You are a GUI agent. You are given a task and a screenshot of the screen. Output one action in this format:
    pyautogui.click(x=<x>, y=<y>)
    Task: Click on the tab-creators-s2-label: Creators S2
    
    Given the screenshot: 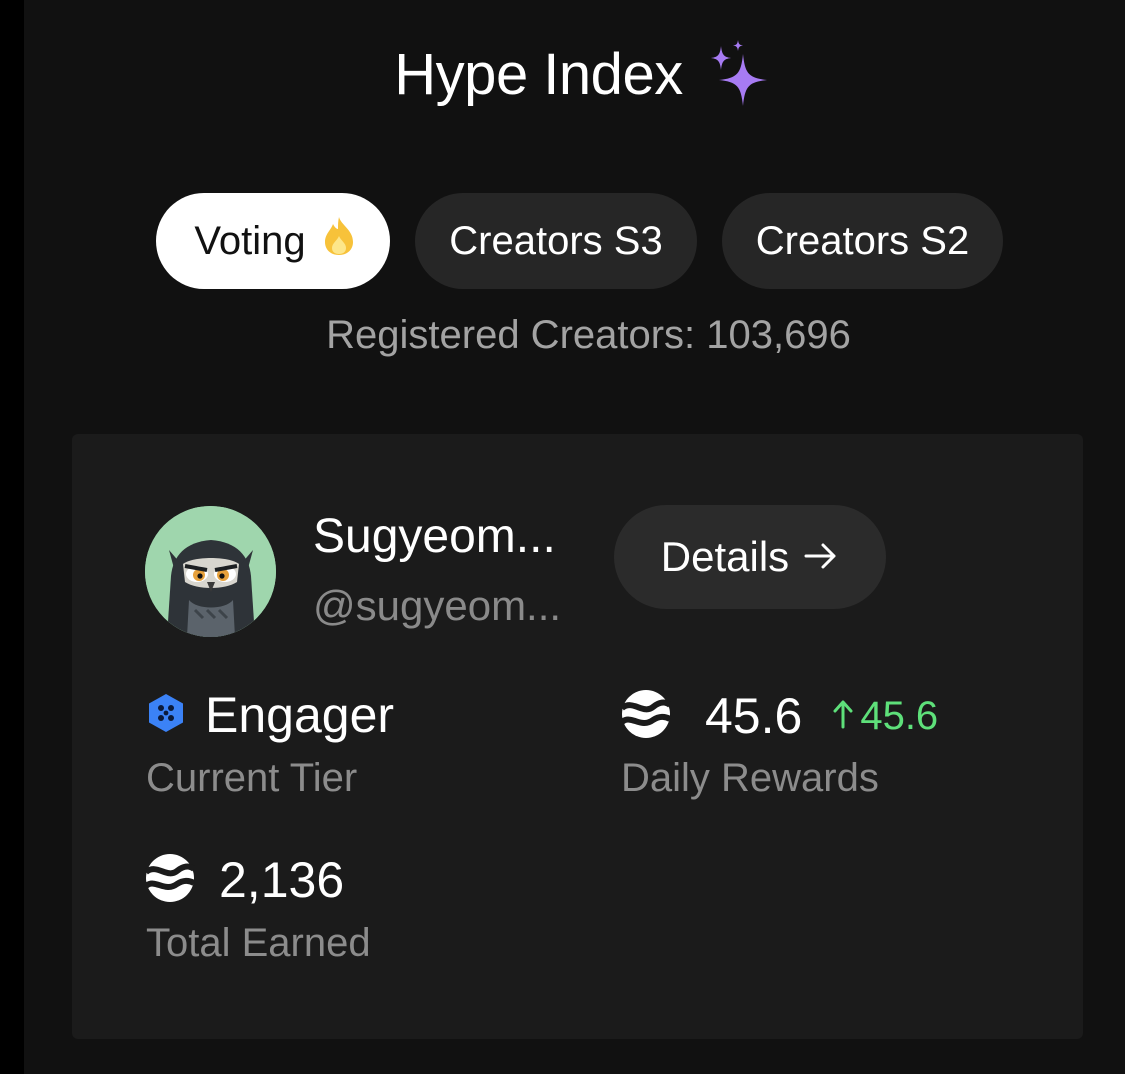 What is the action you would take?
    pyautogui.click(x=862, y=240)
    